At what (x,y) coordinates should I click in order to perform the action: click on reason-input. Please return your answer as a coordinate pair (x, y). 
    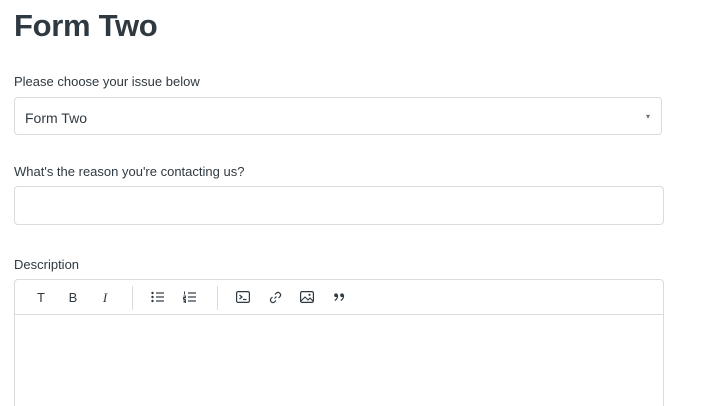
    Looking at the image, I should click on (339, 205).